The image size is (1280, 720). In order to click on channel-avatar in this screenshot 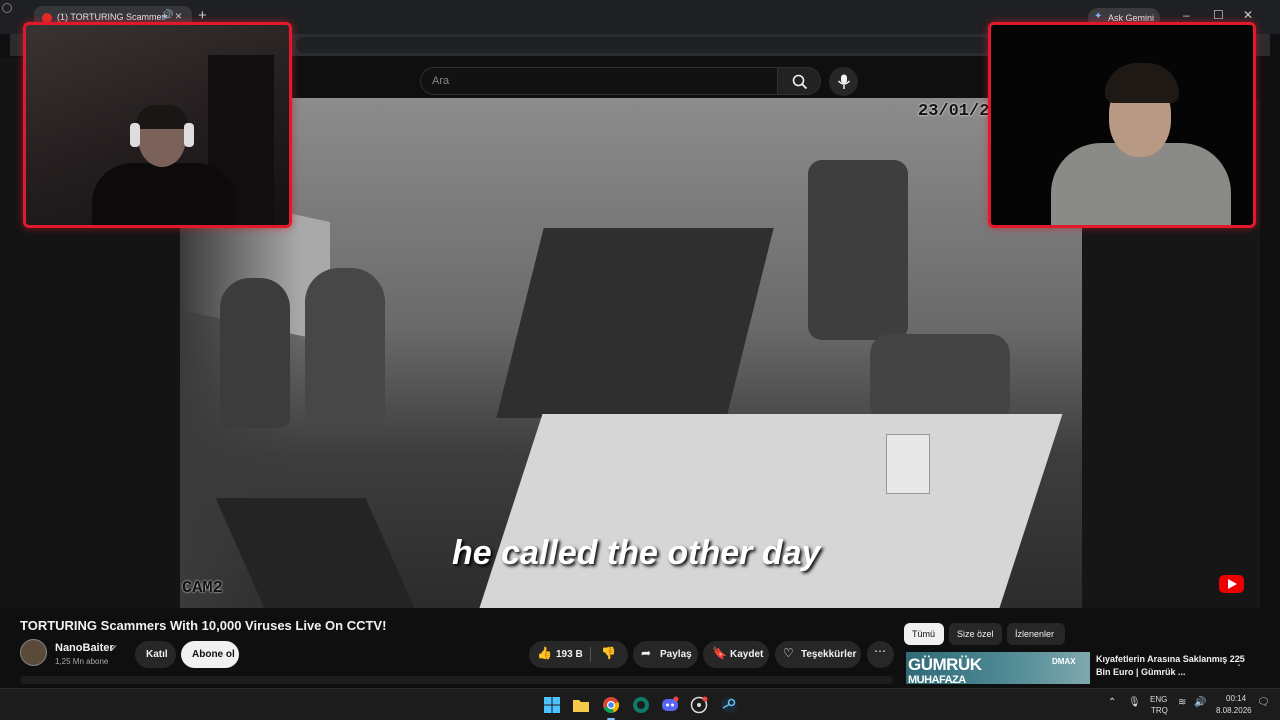, I will do `click(33, 652)`.